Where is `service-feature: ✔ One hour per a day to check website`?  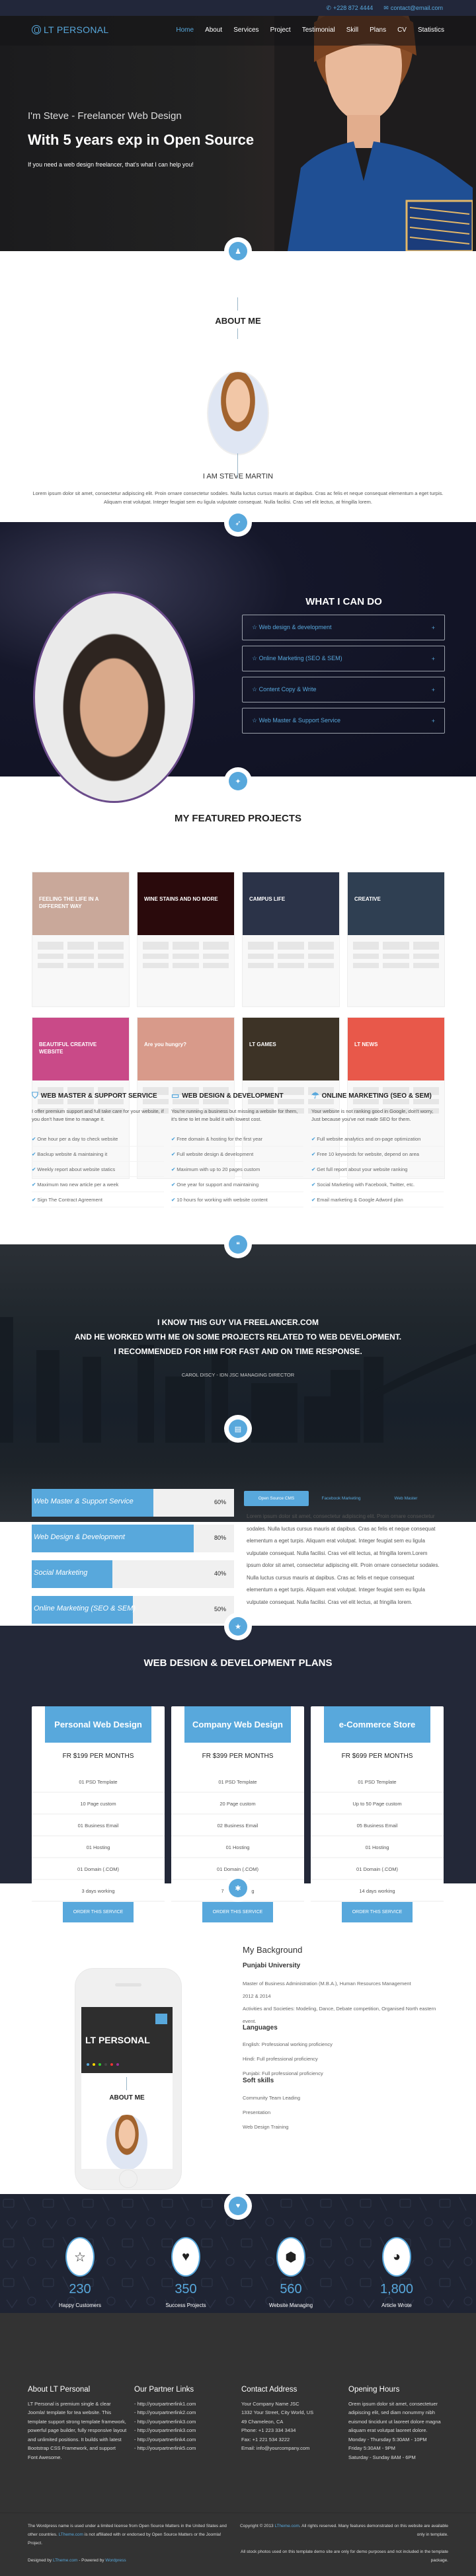 service-feature: ✔ One hour per a day to check website is located at coordinates (98, 1139).